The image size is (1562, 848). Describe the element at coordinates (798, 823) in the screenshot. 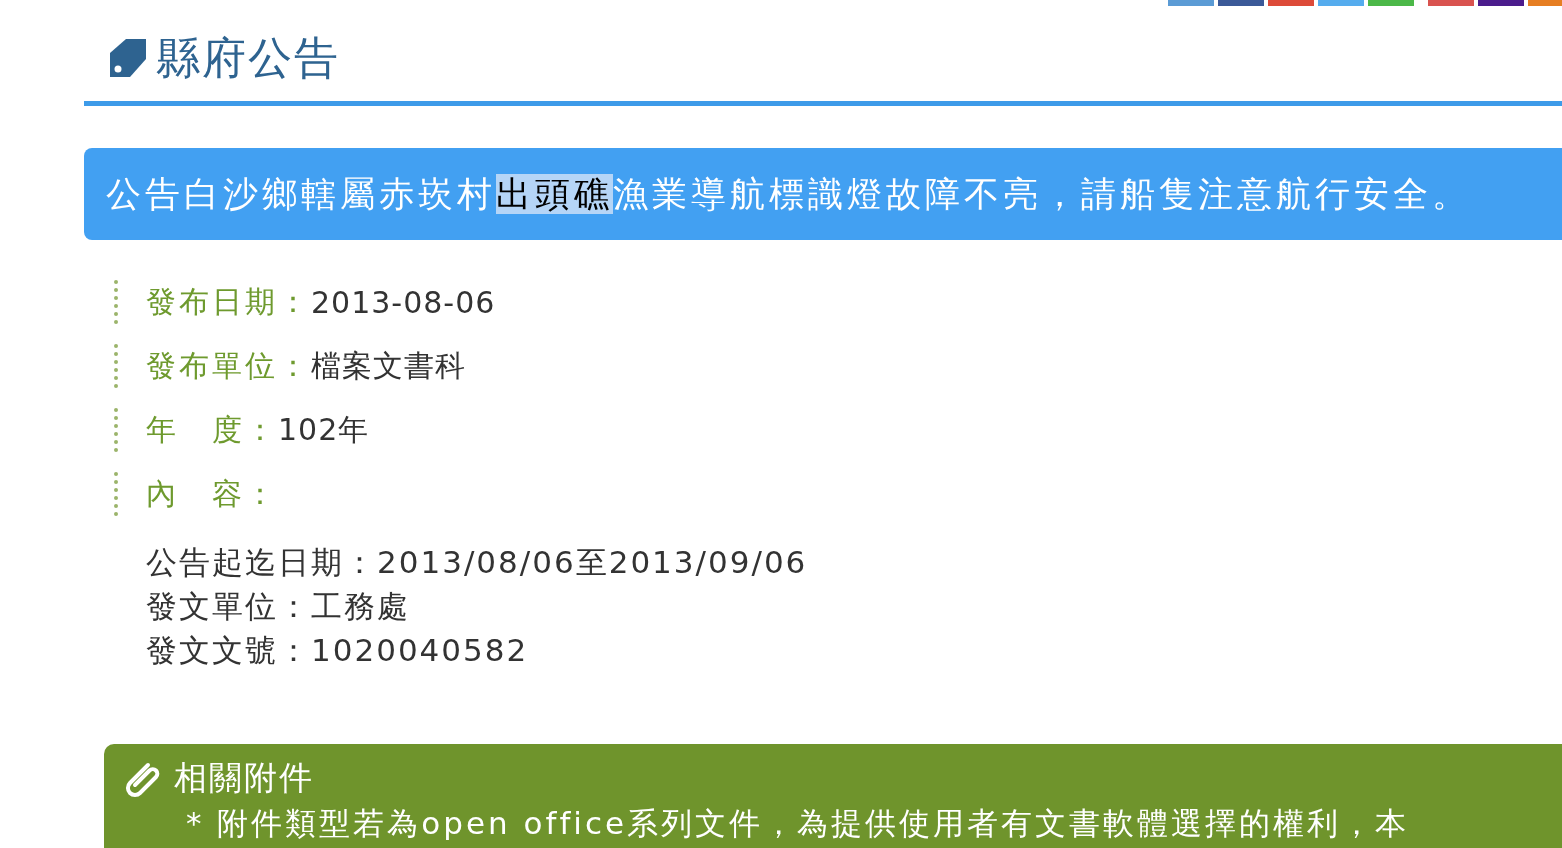

I see `attachments-note: * 附件類型若為open office系列文件，為提供使用者有文書軟體選擇的權利，本` at that location.